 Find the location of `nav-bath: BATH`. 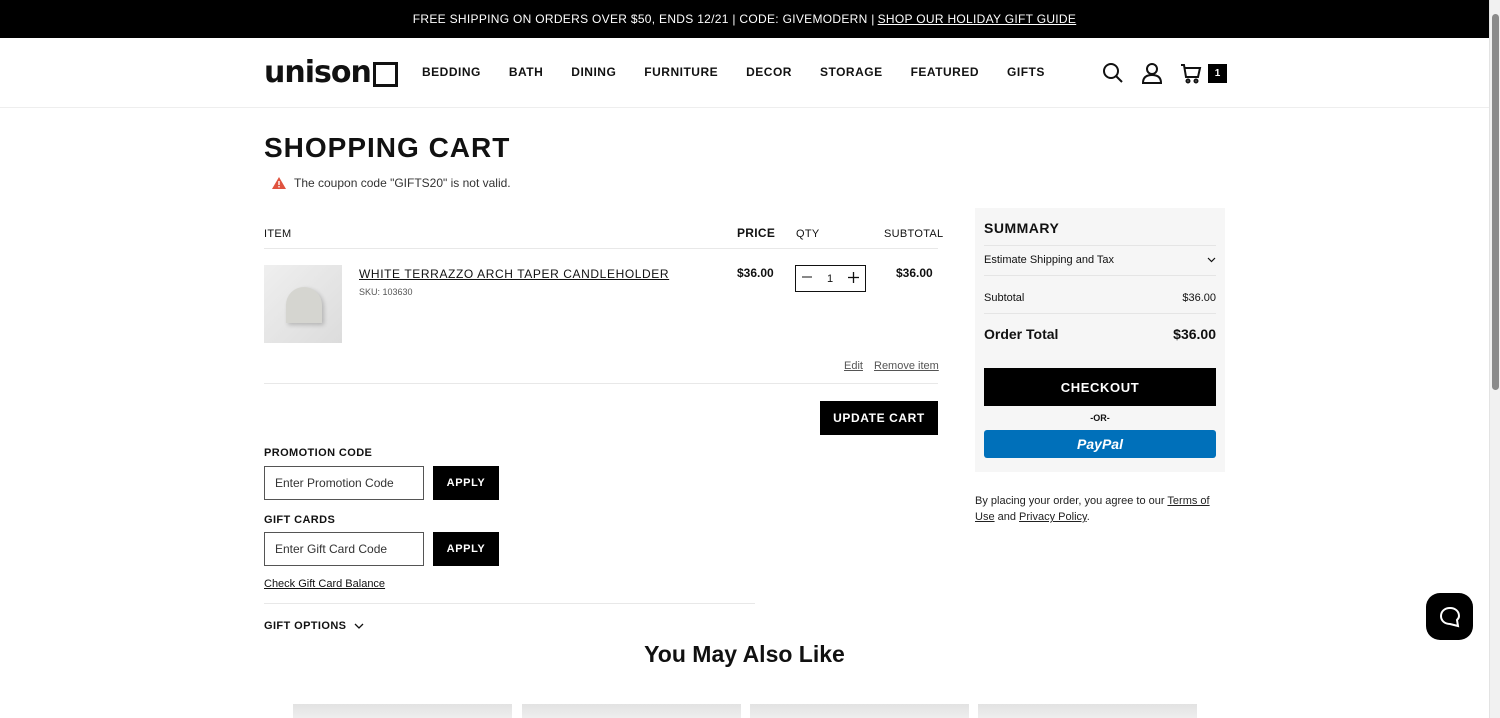

nav-bath: BATH is located at coordinates (526, 72).